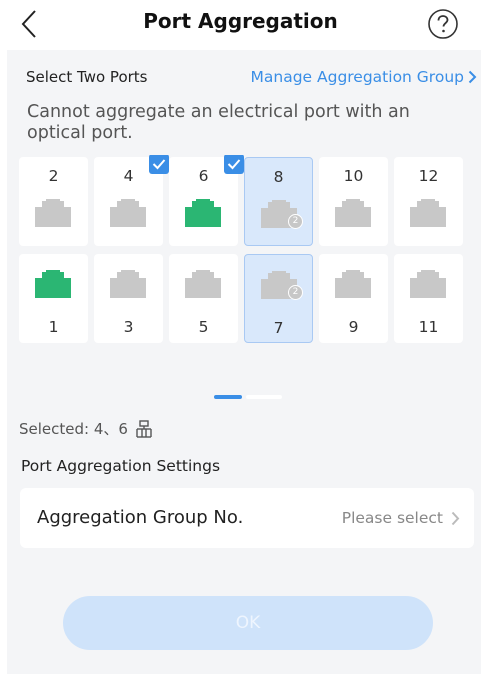 The height and width of the screenshot is (674, 481). Describe the element at coordinates (121, 466) in the screenshot. I see `settings-section-label: Port Aggregation Settings` at that location.